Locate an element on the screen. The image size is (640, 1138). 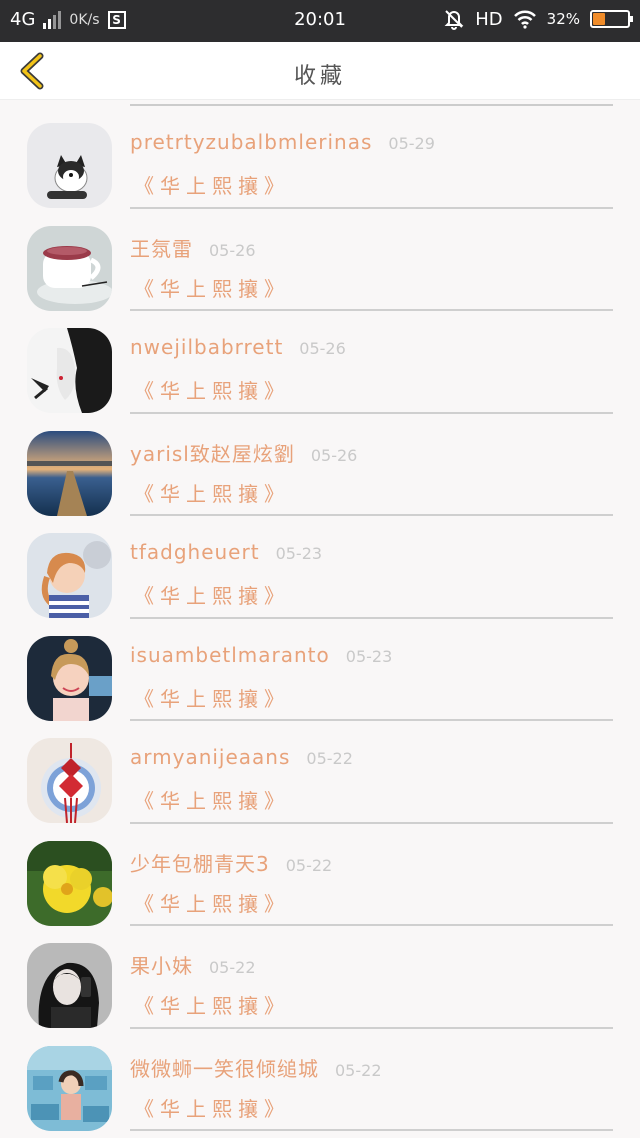
list-item: nwejilbabrrett 05-26 《华上熙攘》 is located at coordinates (320, 362).